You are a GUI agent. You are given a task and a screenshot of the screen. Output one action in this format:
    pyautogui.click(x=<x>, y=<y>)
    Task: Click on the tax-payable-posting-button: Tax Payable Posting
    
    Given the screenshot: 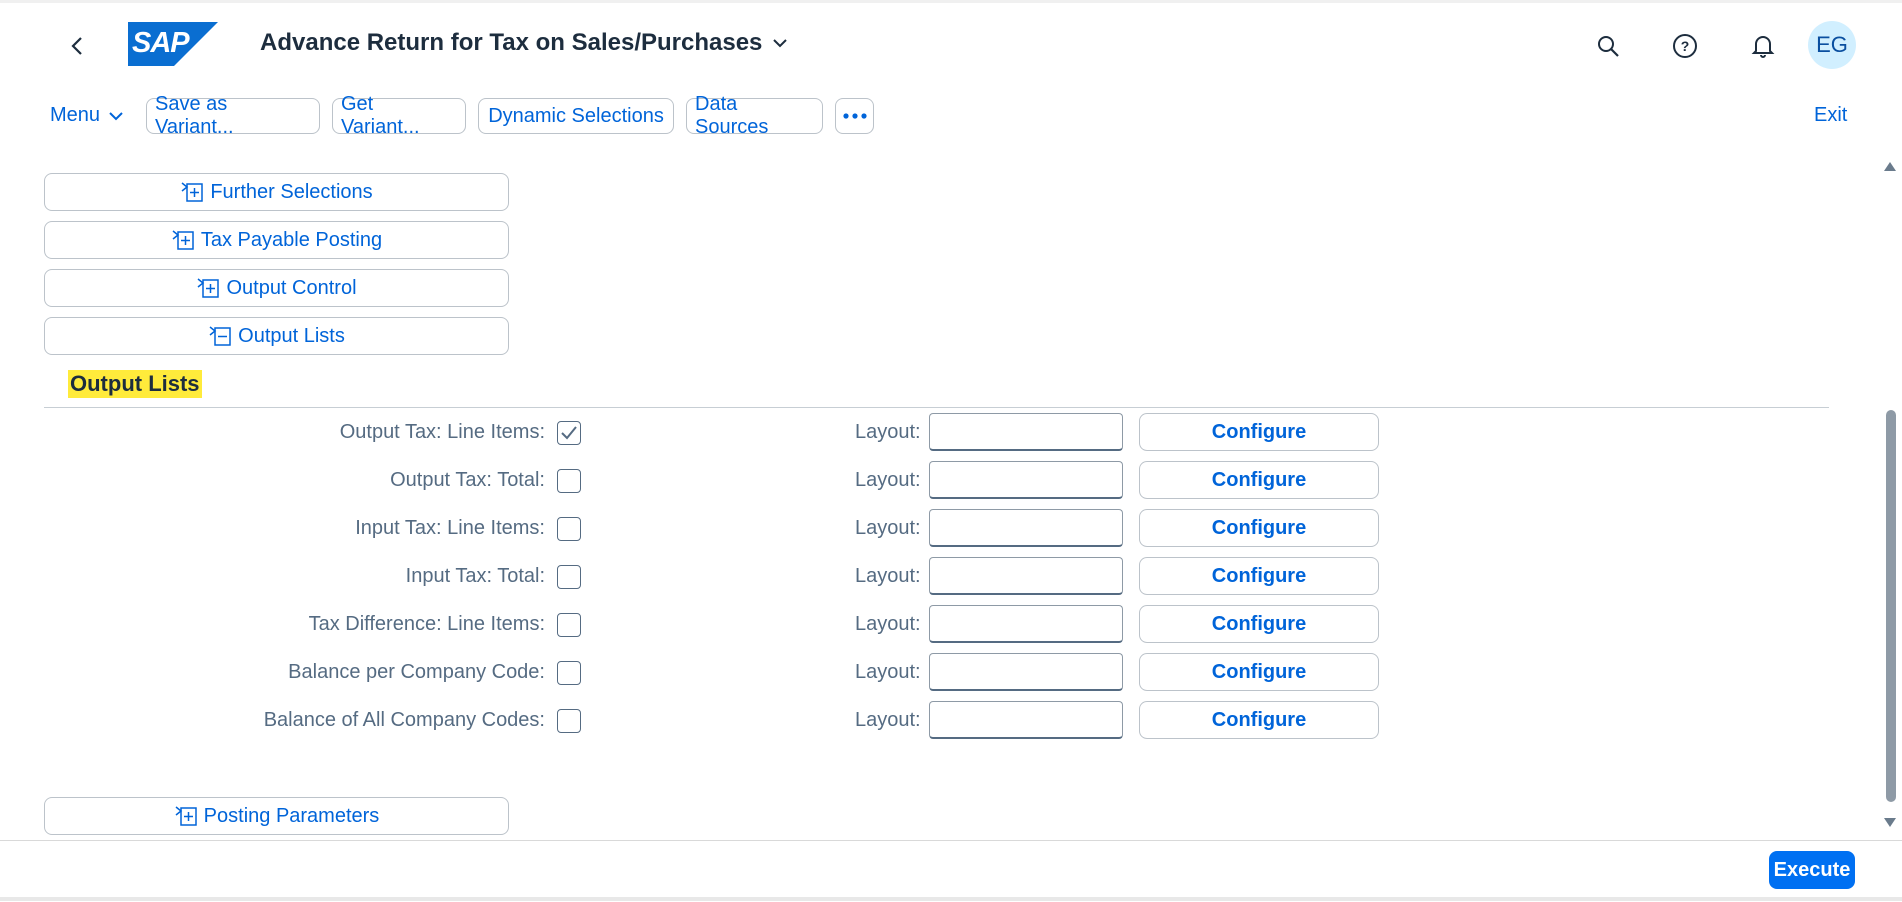 What is the action you would take?
    pyautogui.click(x=276, y=240)
    